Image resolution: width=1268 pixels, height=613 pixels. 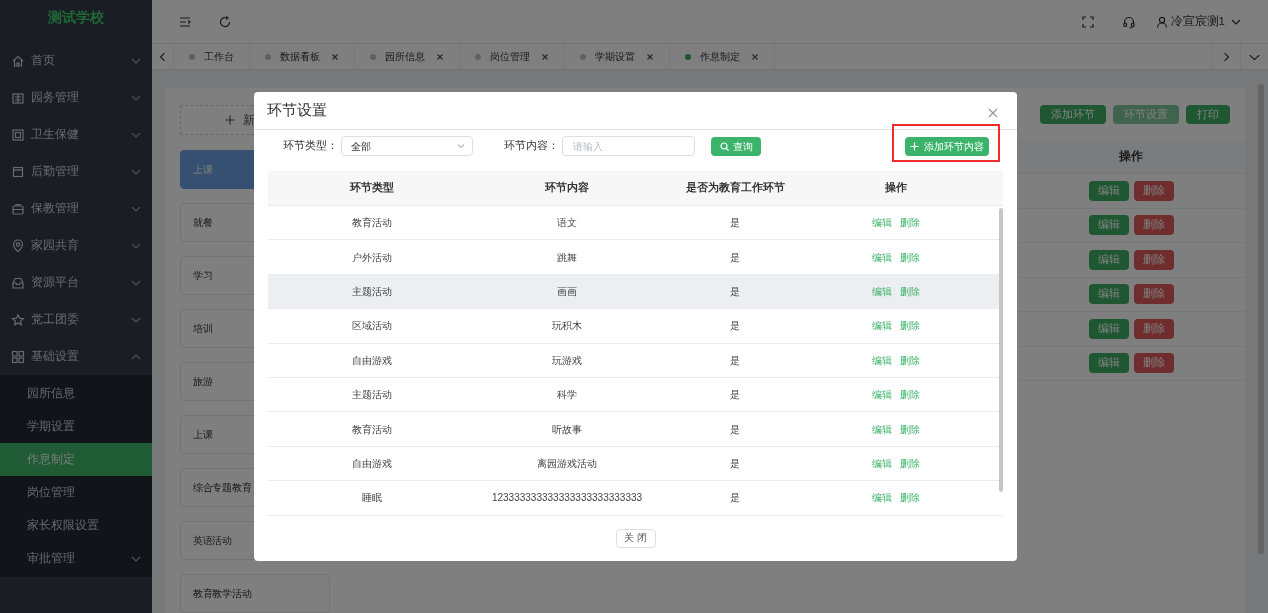 I want to click on menu-item: 卫生保健, so click(x=76, y=134).